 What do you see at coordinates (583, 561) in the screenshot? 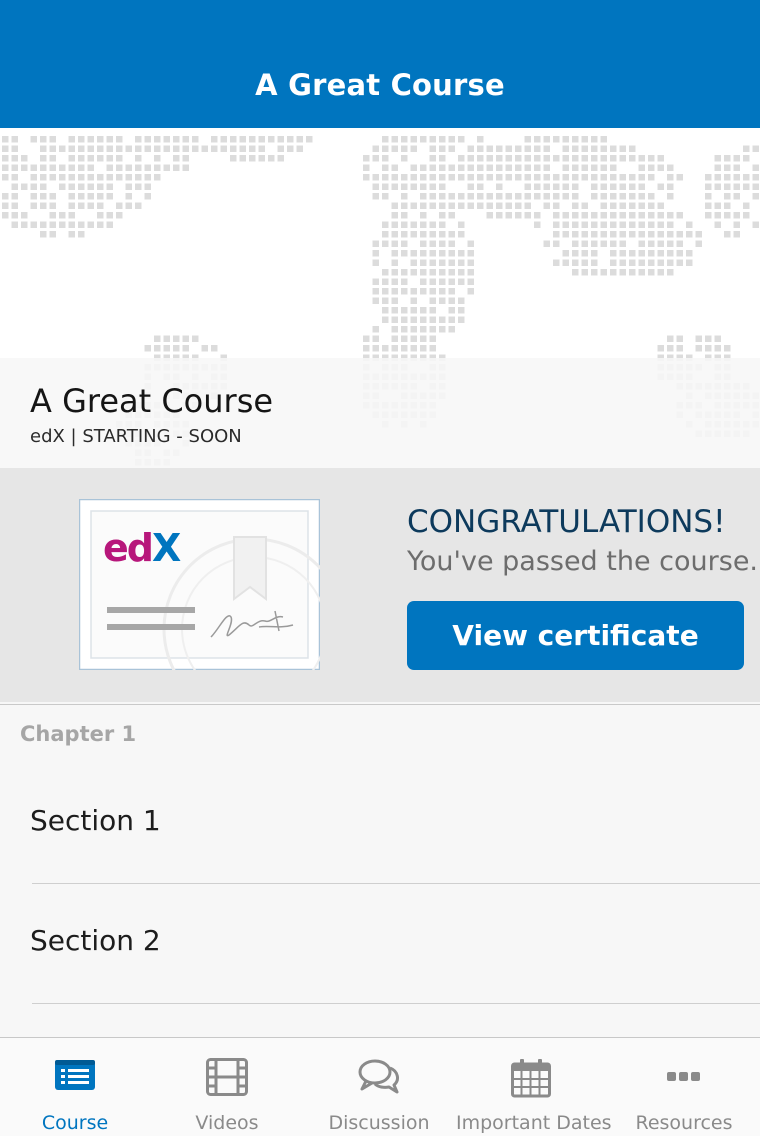
I see `passed-message: You've passed the course.` at bounding box center [583, 561].